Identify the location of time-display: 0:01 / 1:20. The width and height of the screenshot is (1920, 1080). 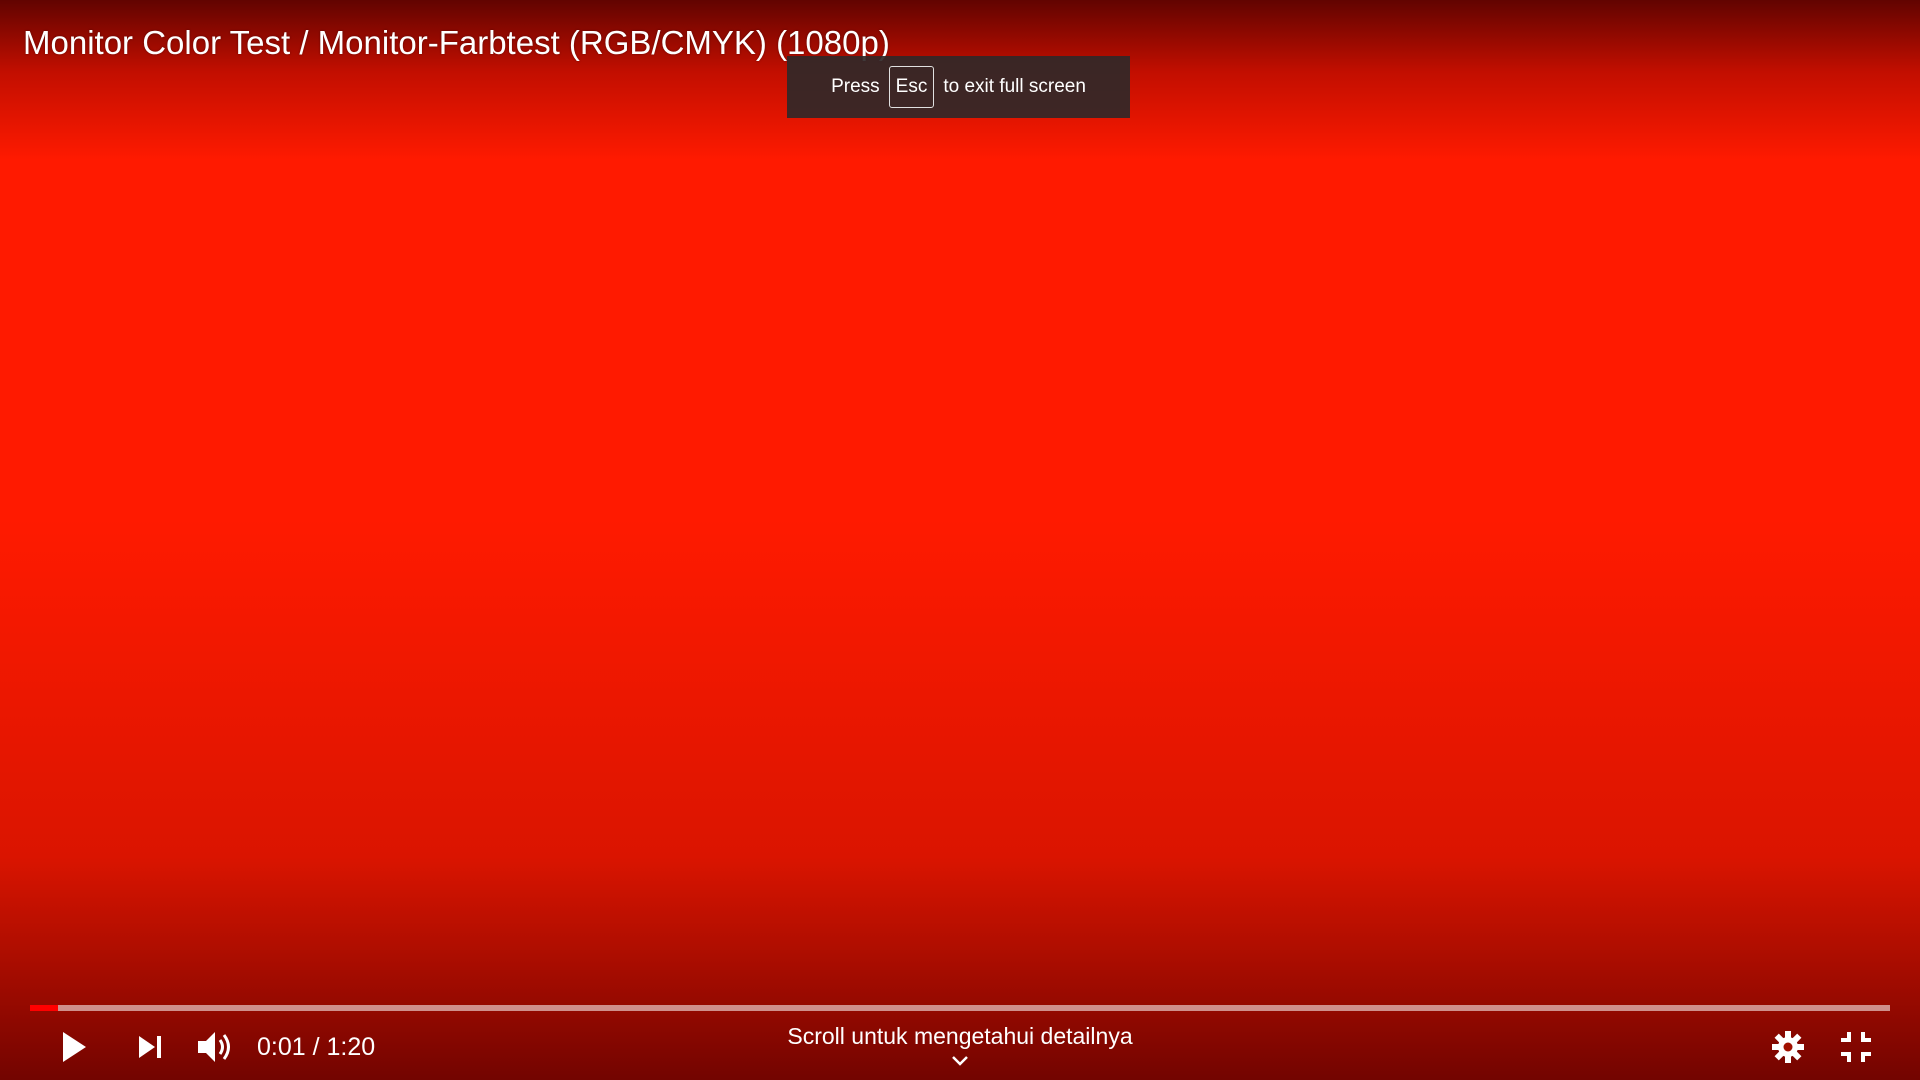
(316, 1047).